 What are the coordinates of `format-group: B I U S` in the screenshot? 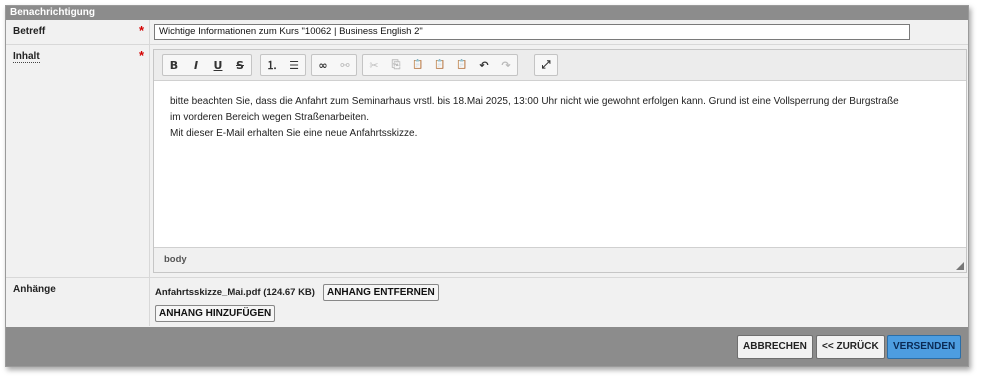 It's located at (207, 65).